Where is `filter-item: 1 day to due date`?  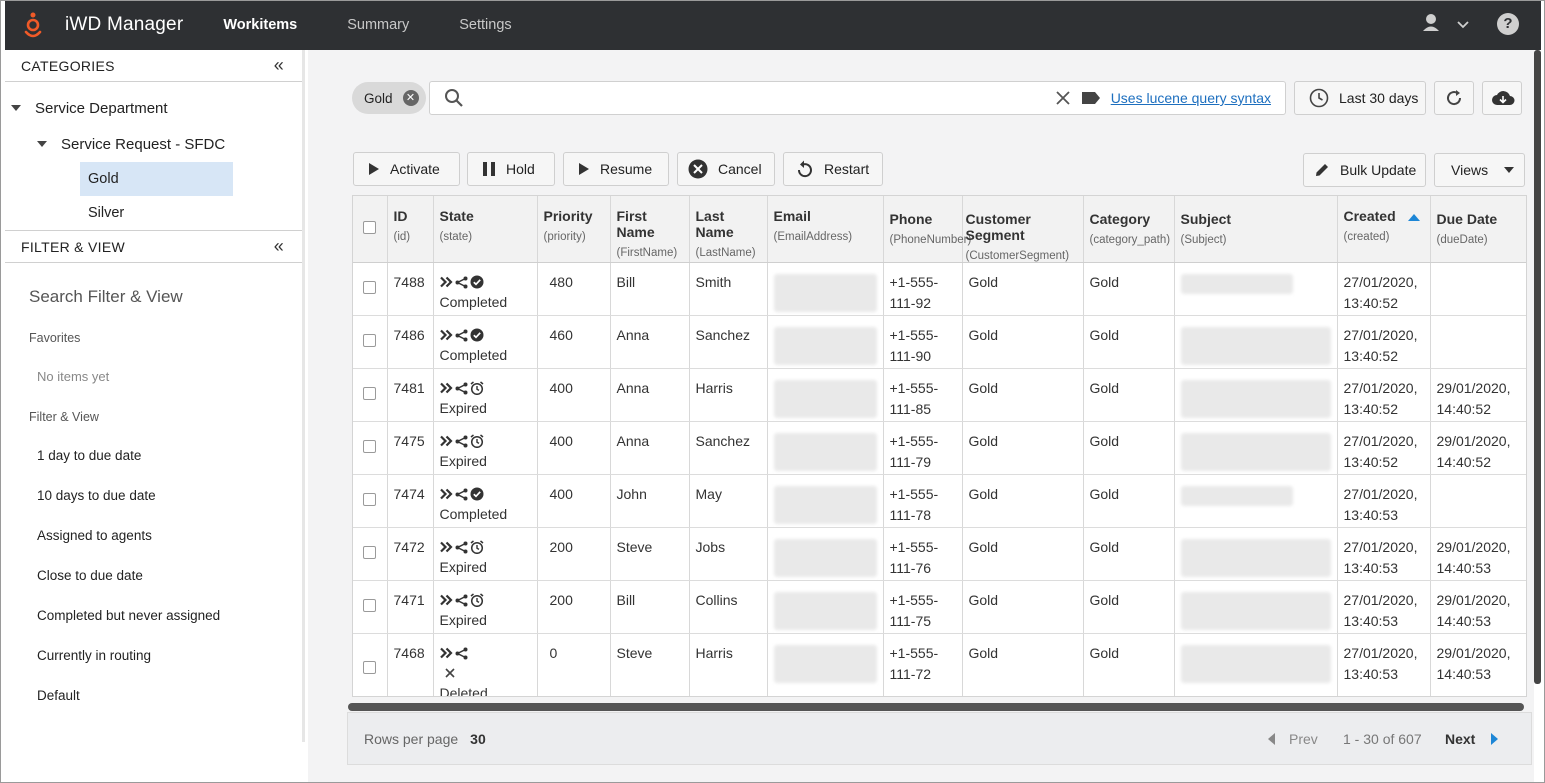 filter-item: 1 day to due date is located at coordinates (153, 456).